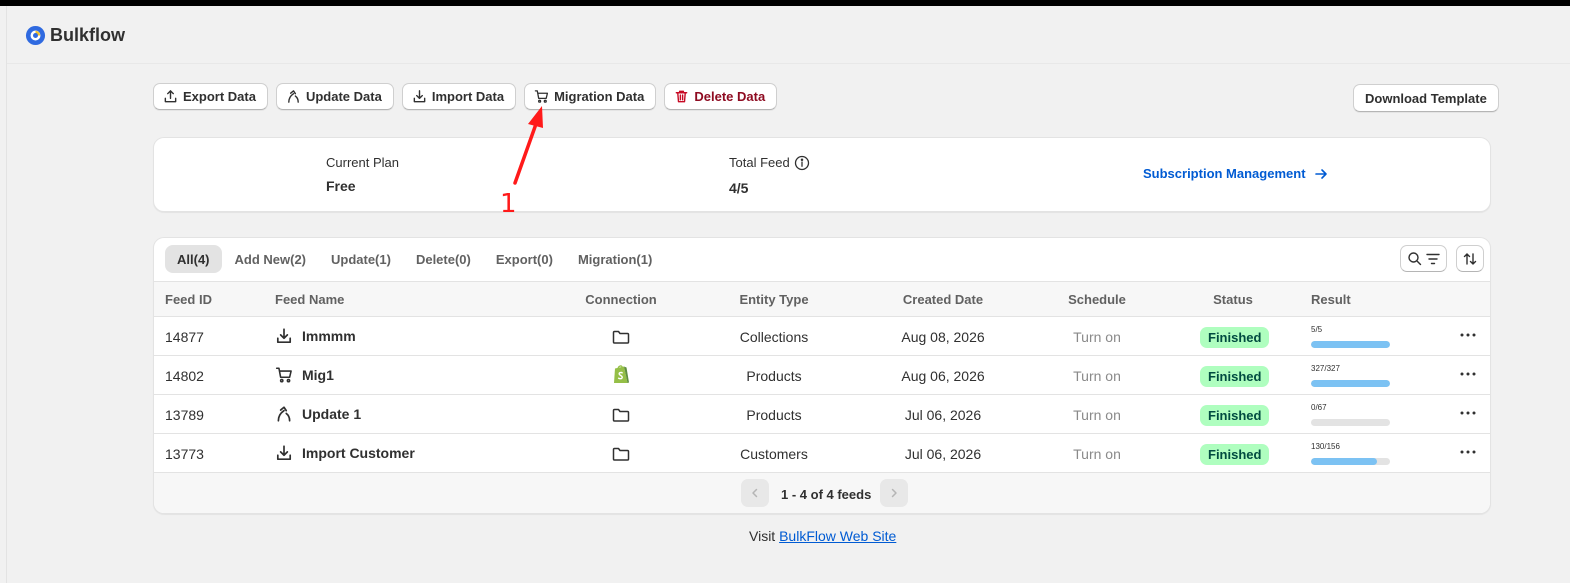  I want to click on bulkflow-logo-icon, so click(35, 35).